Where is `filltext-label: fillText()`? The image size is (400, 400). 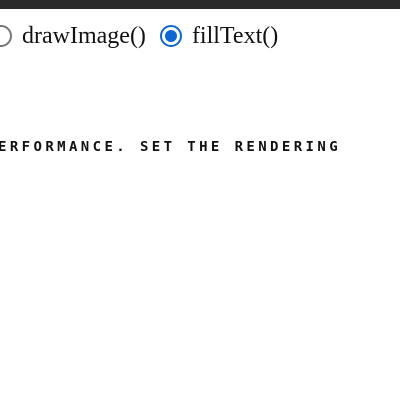 filltext-label: fillText() is located at coordinates (235, 36).